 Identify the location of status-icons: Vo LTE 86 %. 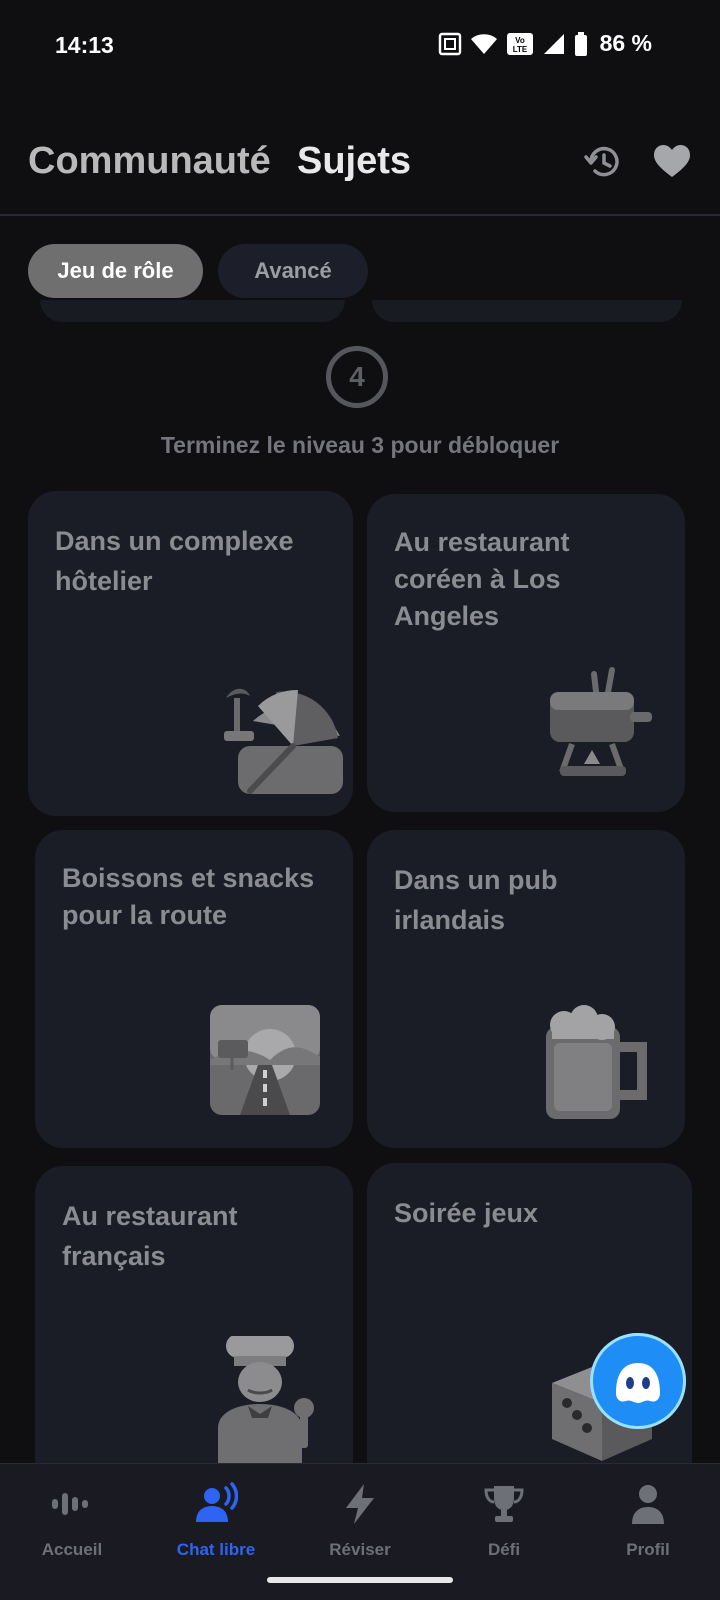
(545, 43).